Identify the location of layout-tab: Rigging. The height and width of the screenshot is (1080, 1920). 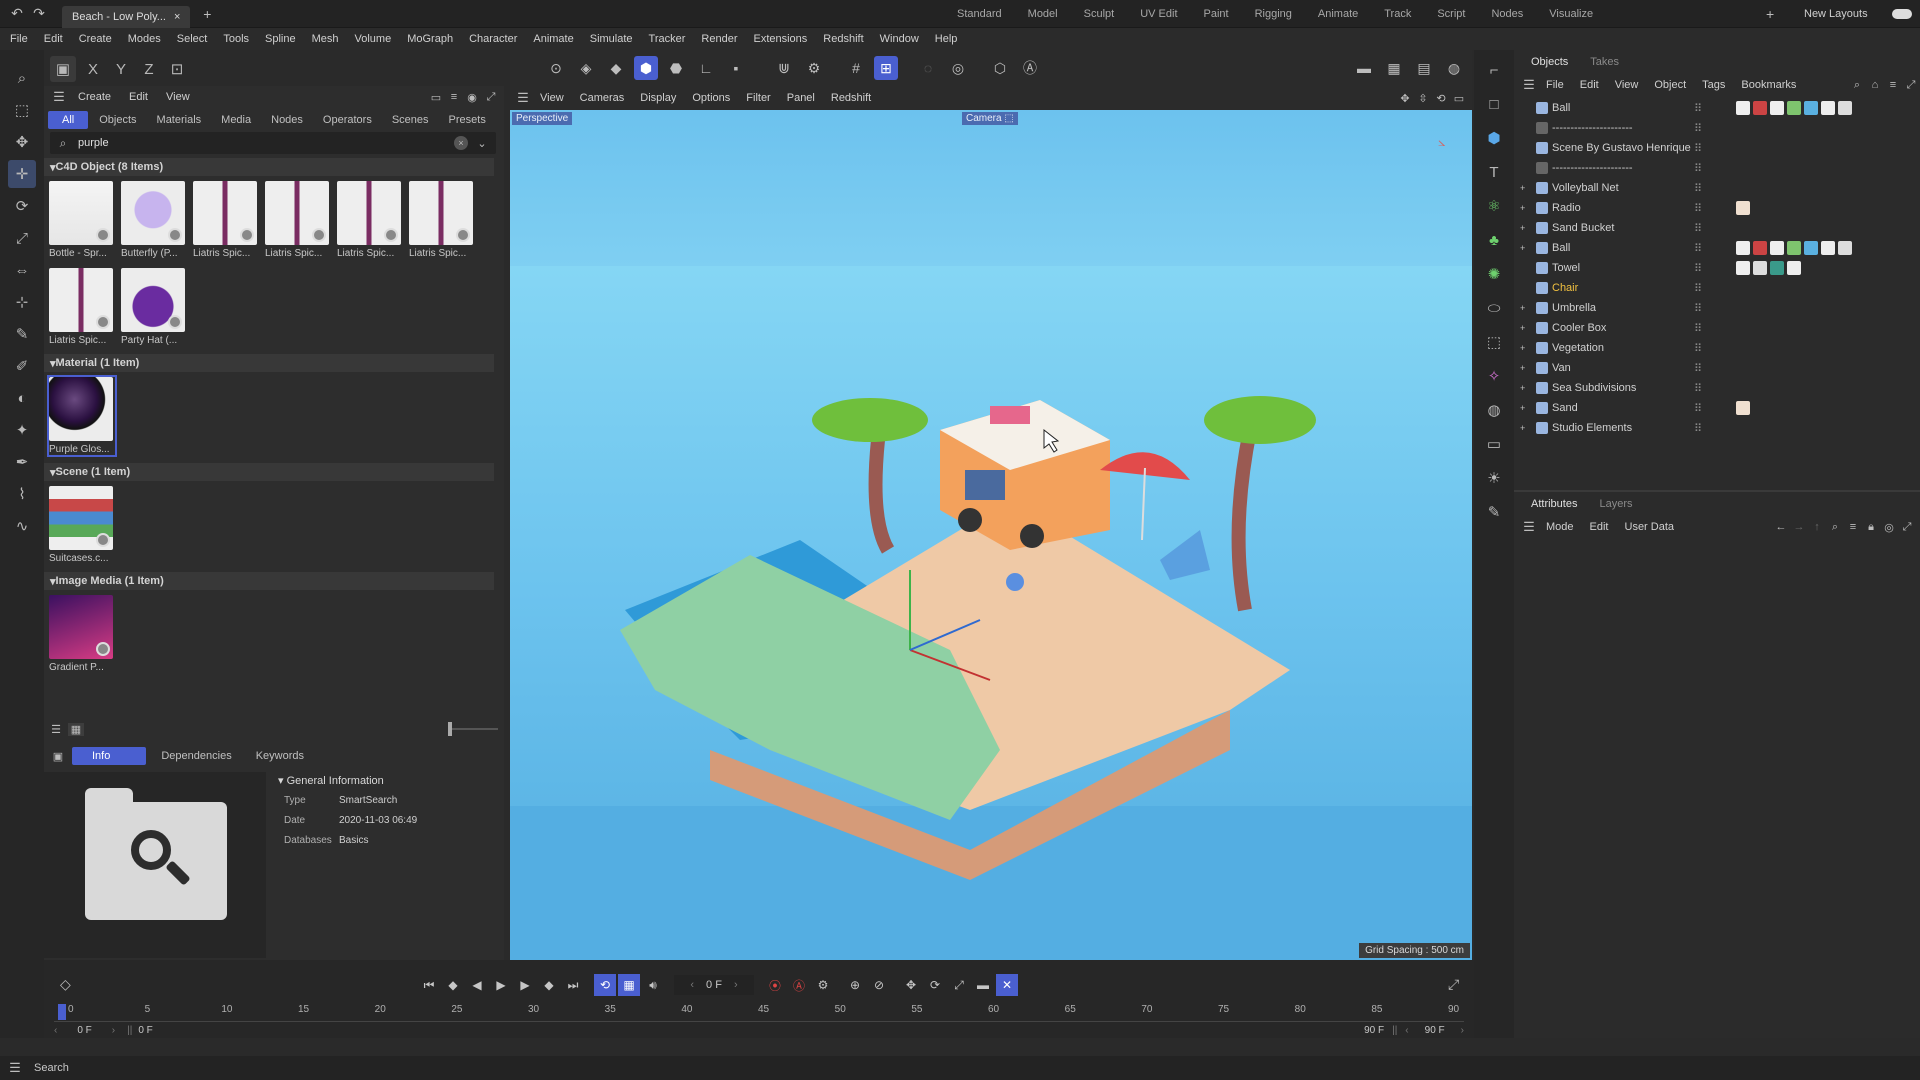
(1273, 14).